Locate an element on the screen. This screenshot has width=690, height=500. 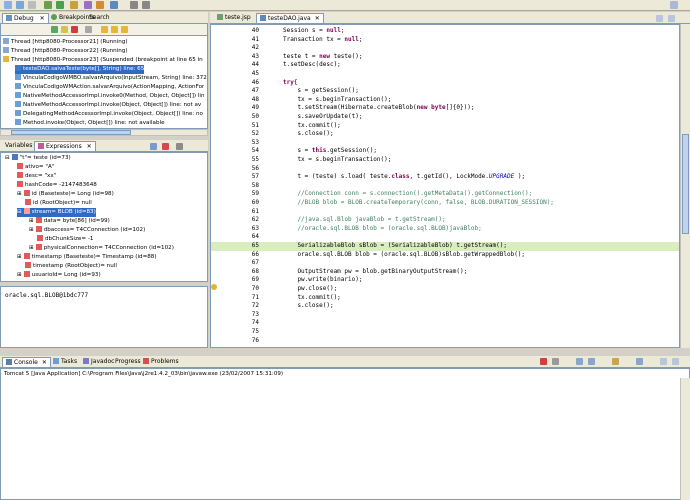
tab-expressions: Expressions ✕ is located at coordinates (65, 146).